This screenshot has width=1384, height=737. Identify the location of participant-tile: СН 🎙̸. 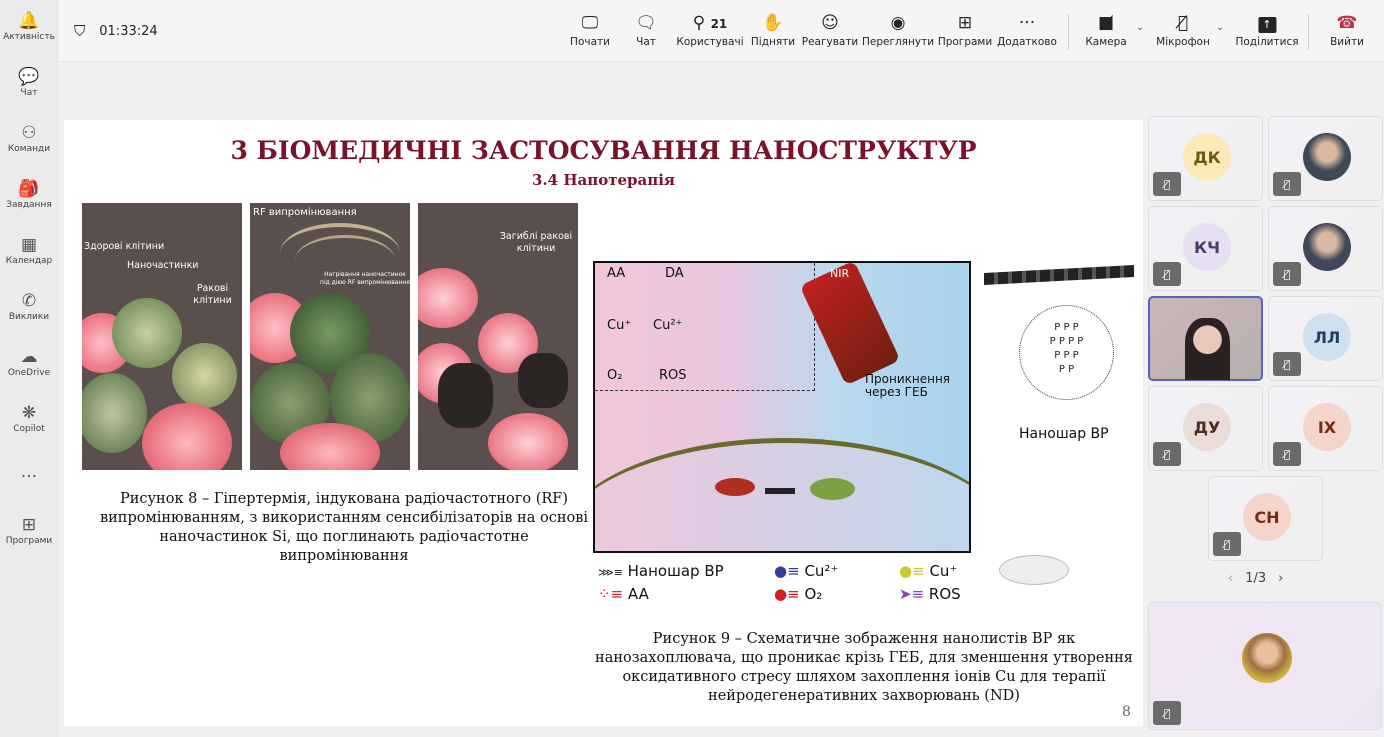
(1265, 518).